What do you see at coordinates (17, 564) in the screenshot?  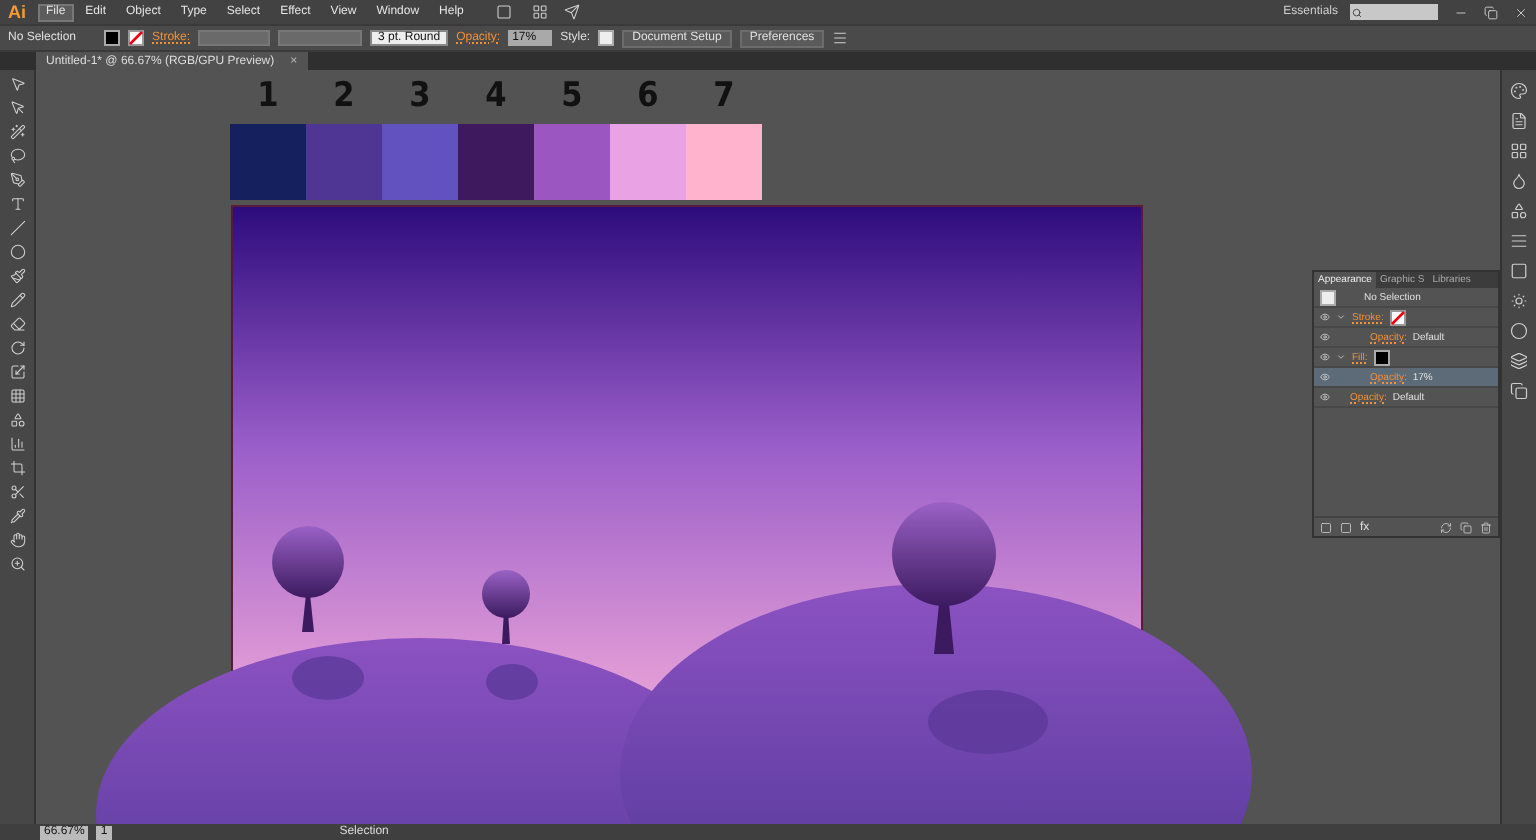 I see `zoom-icon` at bounding box center [17, 564].